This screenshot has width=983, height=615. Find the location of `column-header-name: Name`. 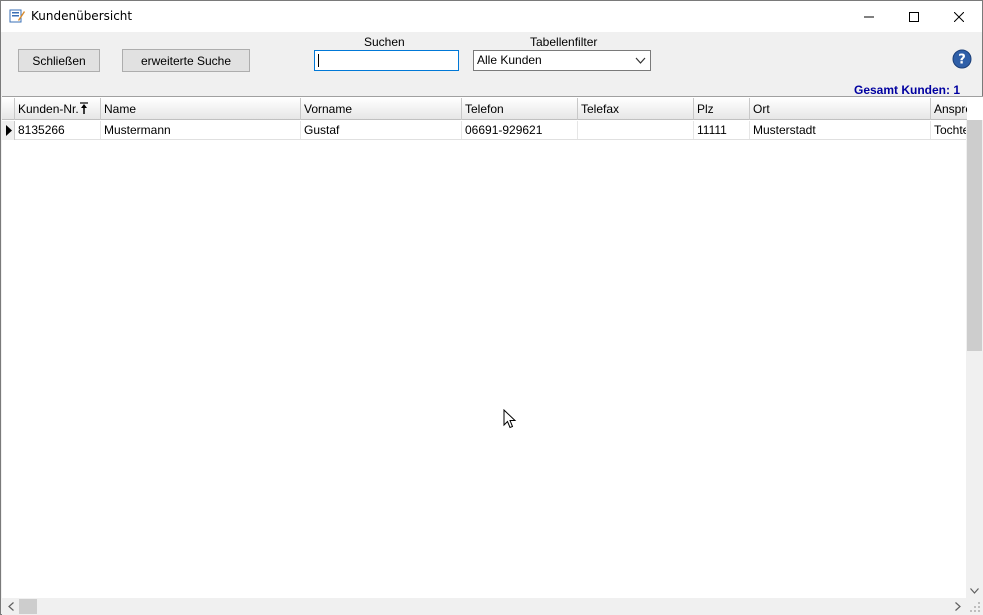

column-header-name: Name is located at coordinates (201, 109).